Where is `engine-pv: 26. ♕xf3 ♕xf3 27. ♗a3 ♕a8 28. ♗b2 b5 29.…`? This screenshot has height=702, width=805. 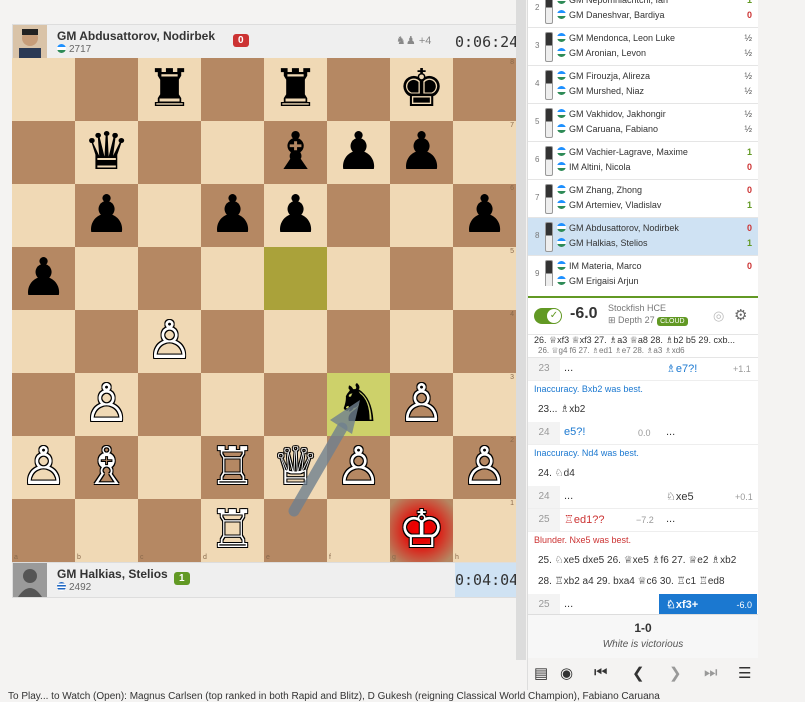 engine-pv: 26. ♕xf3 ♕xf3 27. ♗a3 ♕a8 28. ♗b2 b5 29.… is located at coordinates (643, 345).